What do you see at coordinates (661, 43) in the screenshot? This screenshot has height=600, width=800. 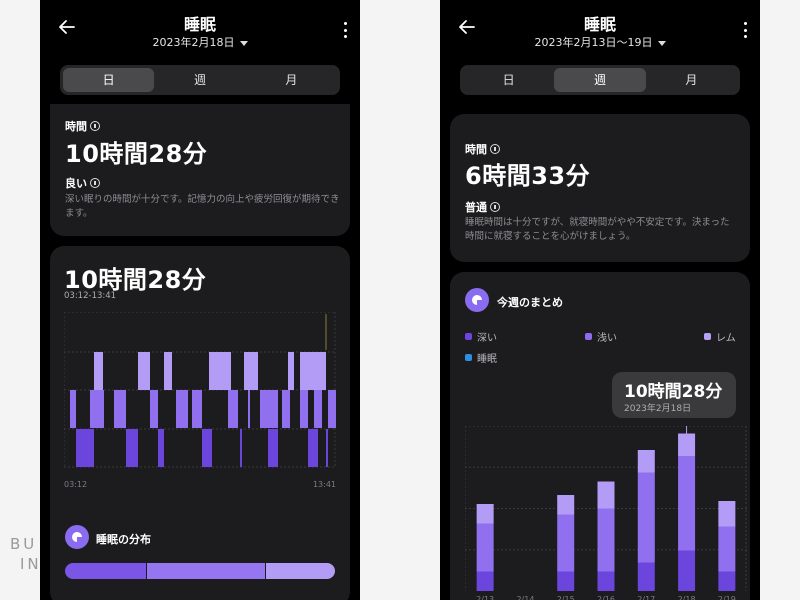 I see `dropdown-caret-icon` at bounding box center [661, 43].